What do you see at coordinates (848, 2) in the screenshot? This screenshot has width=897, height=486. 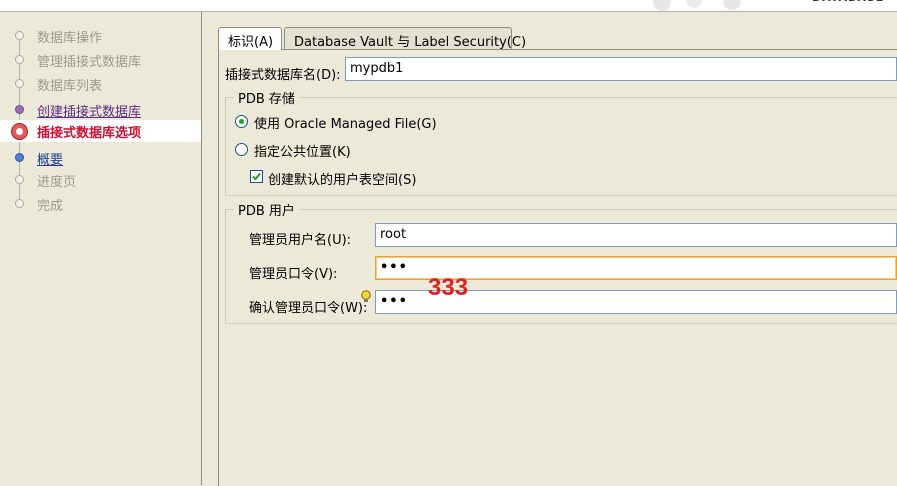 I see `banner-brand: DATABASE` at bounding box center [848, 2].